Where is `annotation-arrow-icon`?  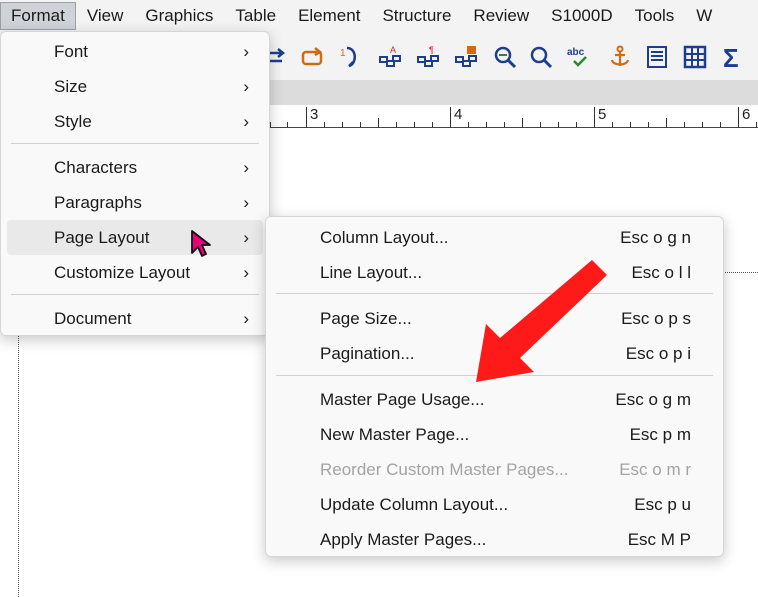 annotation-arrow-icon is located at coordinates (541, 321).